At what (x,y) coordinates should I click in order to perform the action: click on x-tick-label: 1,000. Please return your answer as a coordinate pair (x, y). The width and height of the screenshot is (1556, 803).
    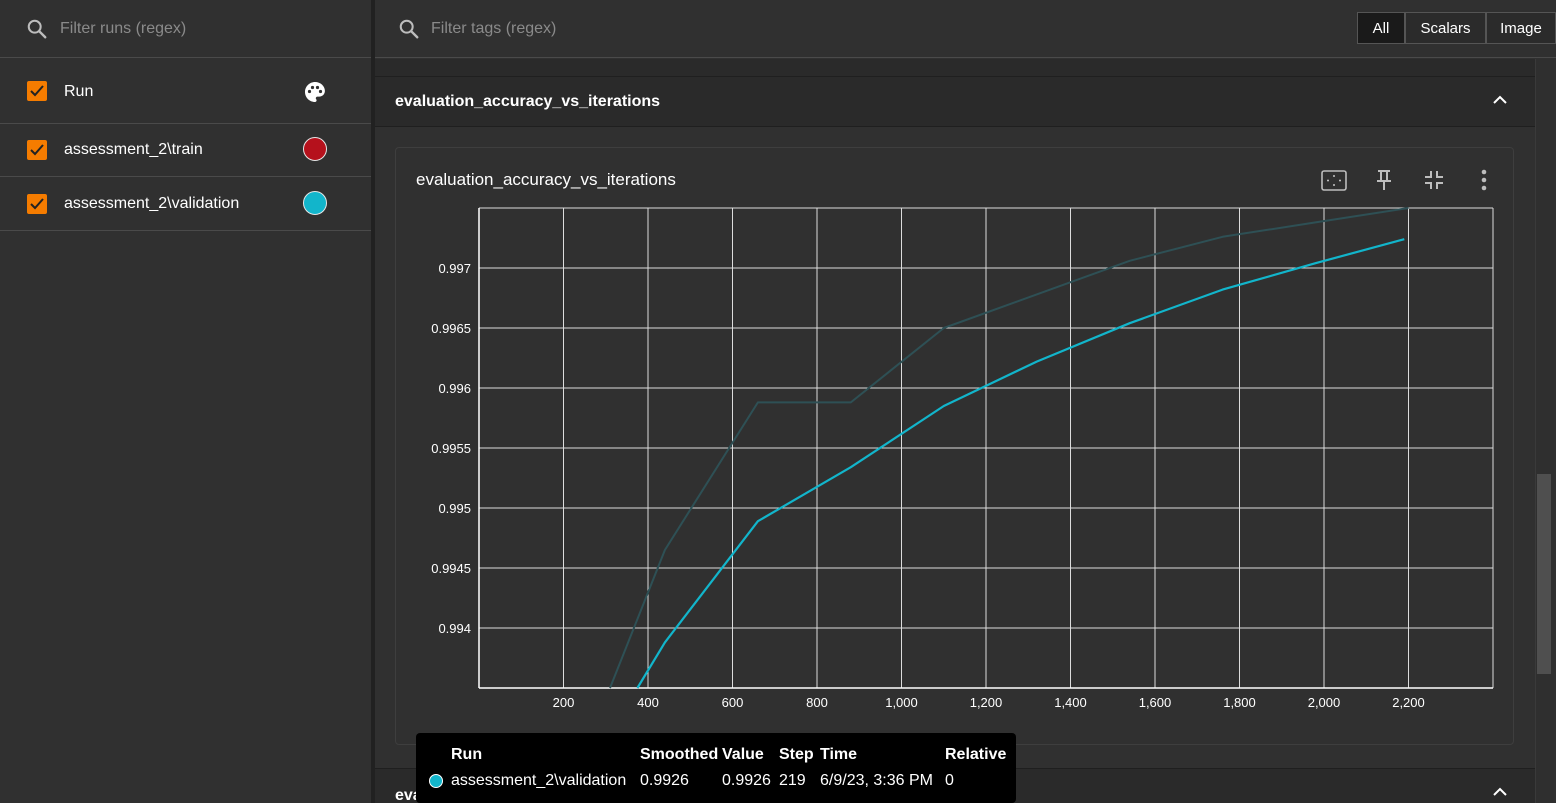
    Looking at the image, I should click on (901, 702).